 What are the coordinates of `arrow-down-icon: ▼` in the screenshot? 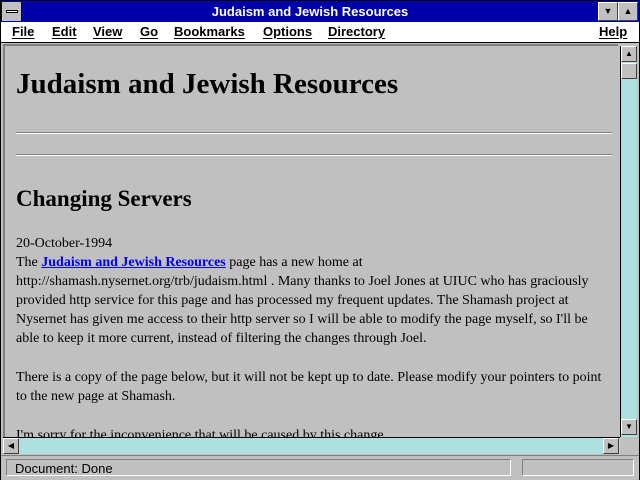 It's located at (629, 427).